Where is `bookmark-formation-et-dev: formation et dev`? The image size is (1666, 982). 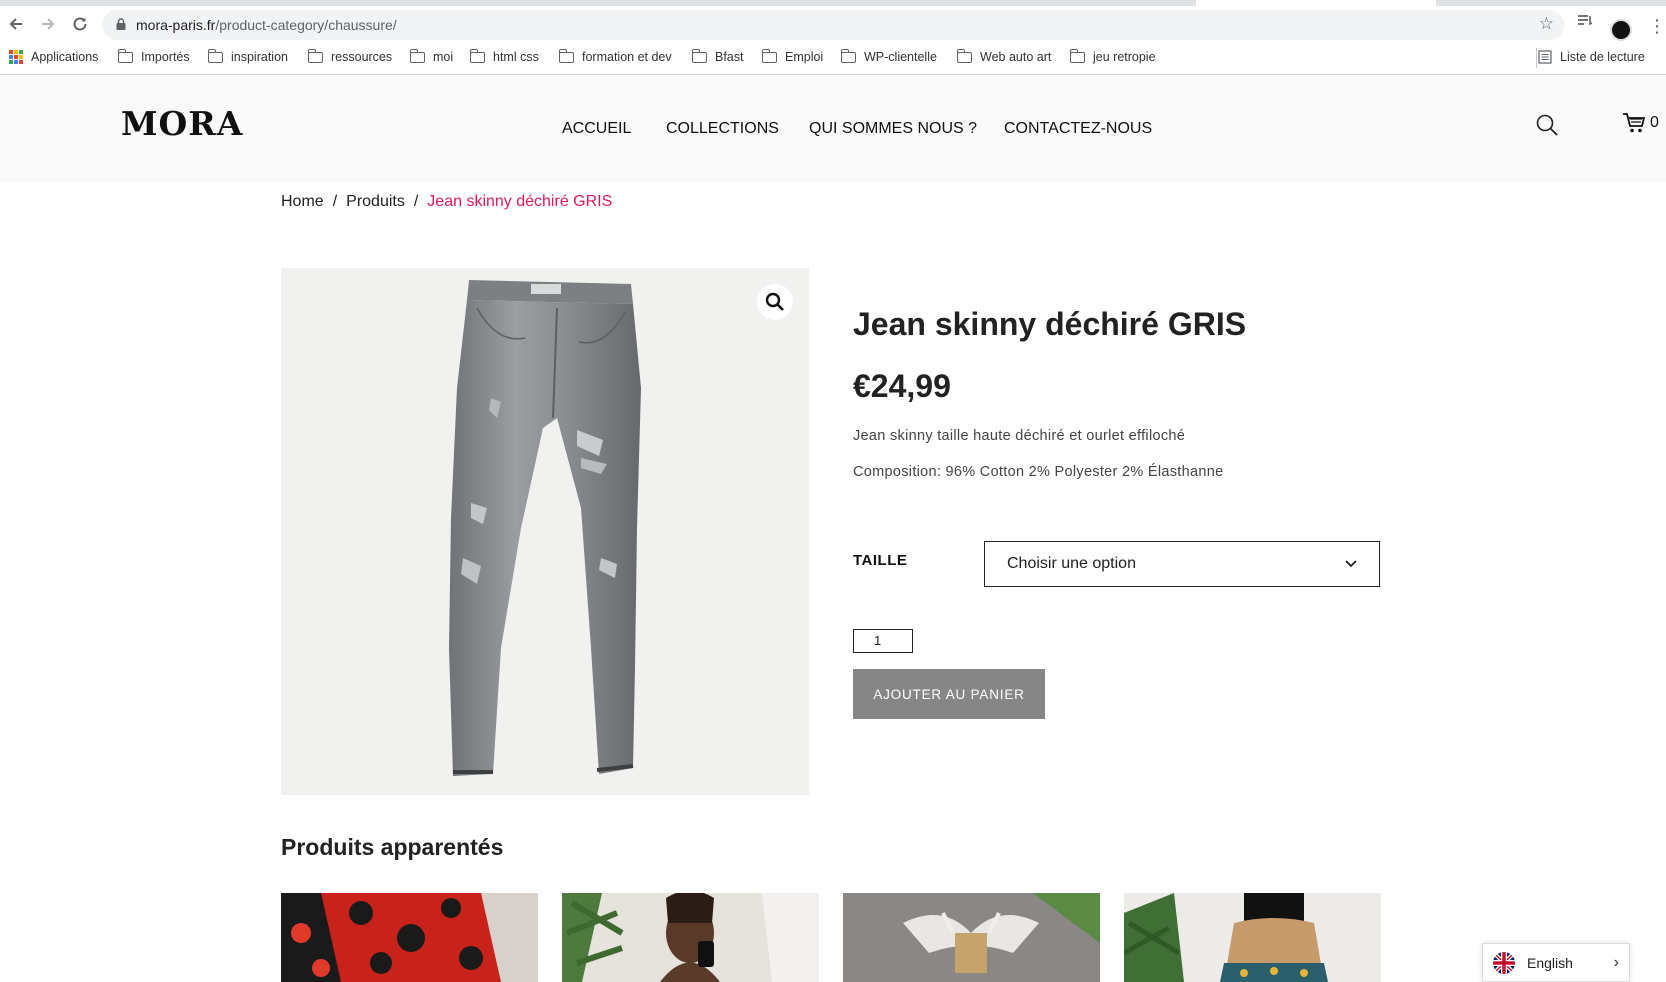
bookmark-formation-et-dev: formation et dev is located at coordinates (615, 56).